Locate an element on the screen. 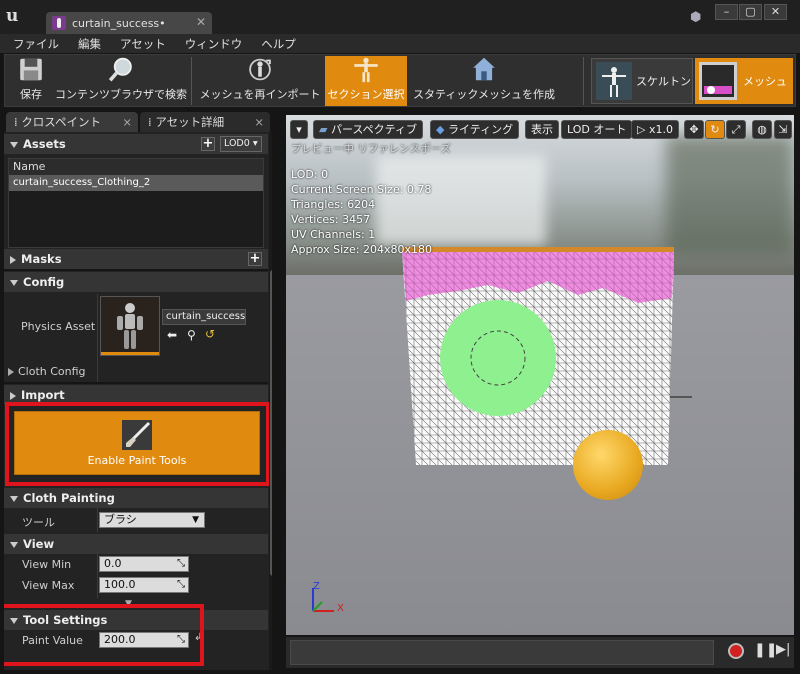 This screenshot has width=800, height=674. maximize-button: ▢ is located at coordinates (750, 12).